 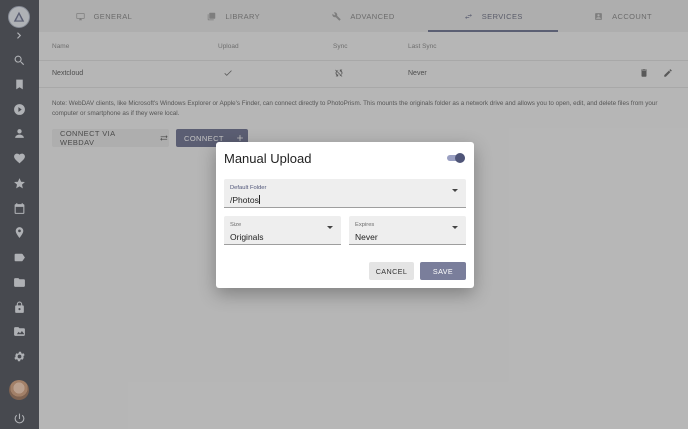 What do you see at coordinates (345, 193) in the screenshot?
I see `default-folder-select: Default Folder /Photos` at bounding box center [345, 193].